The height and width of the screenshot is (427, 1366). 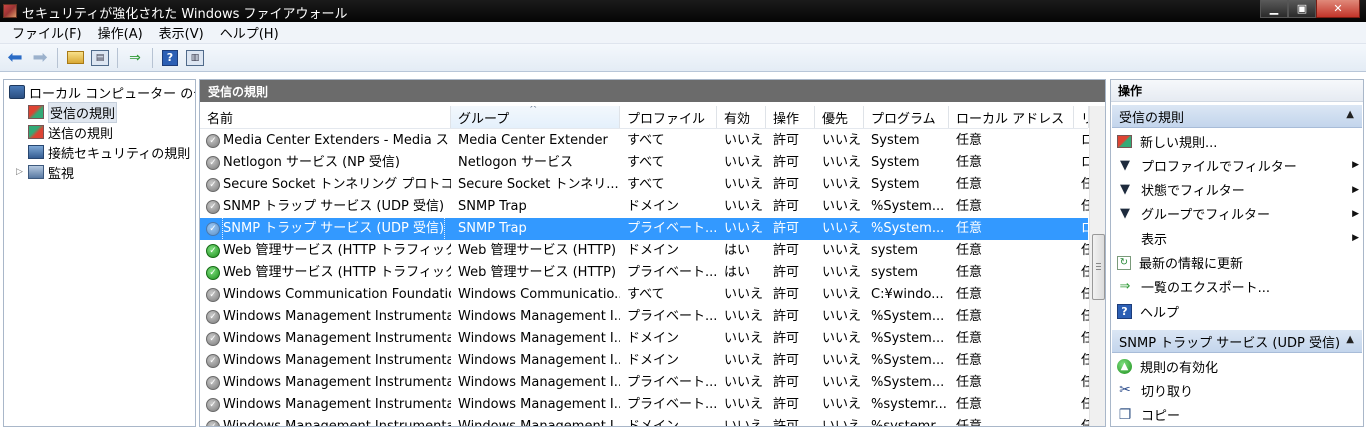 What do you see at coordinates (790, 117) in the screenshot?
I see `column-action: 操作` at bounding box center [790, 117].